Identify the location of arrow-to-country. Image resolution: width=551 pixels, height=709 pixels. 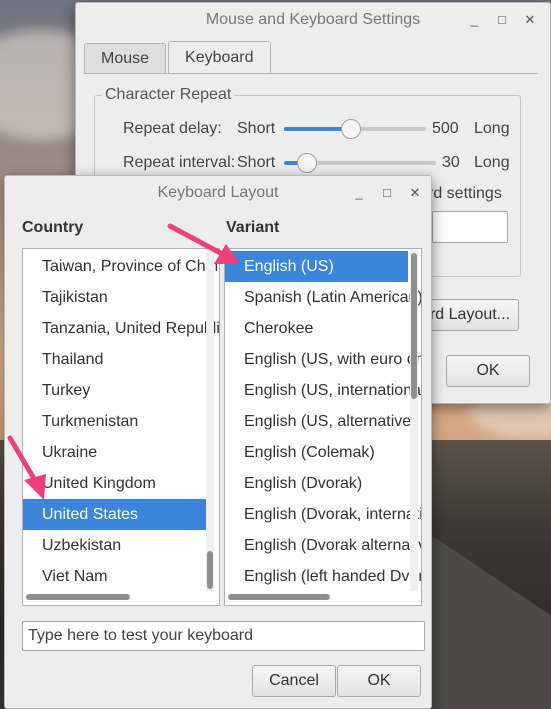
(26, 467).